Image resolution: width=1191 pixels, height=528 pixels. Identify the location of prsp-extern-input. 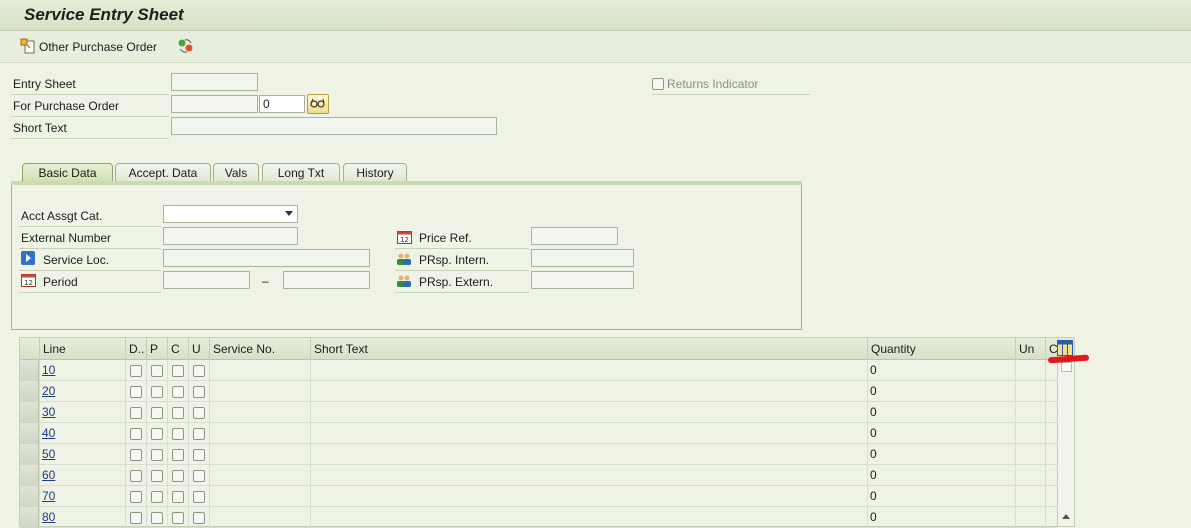
(582, 280).